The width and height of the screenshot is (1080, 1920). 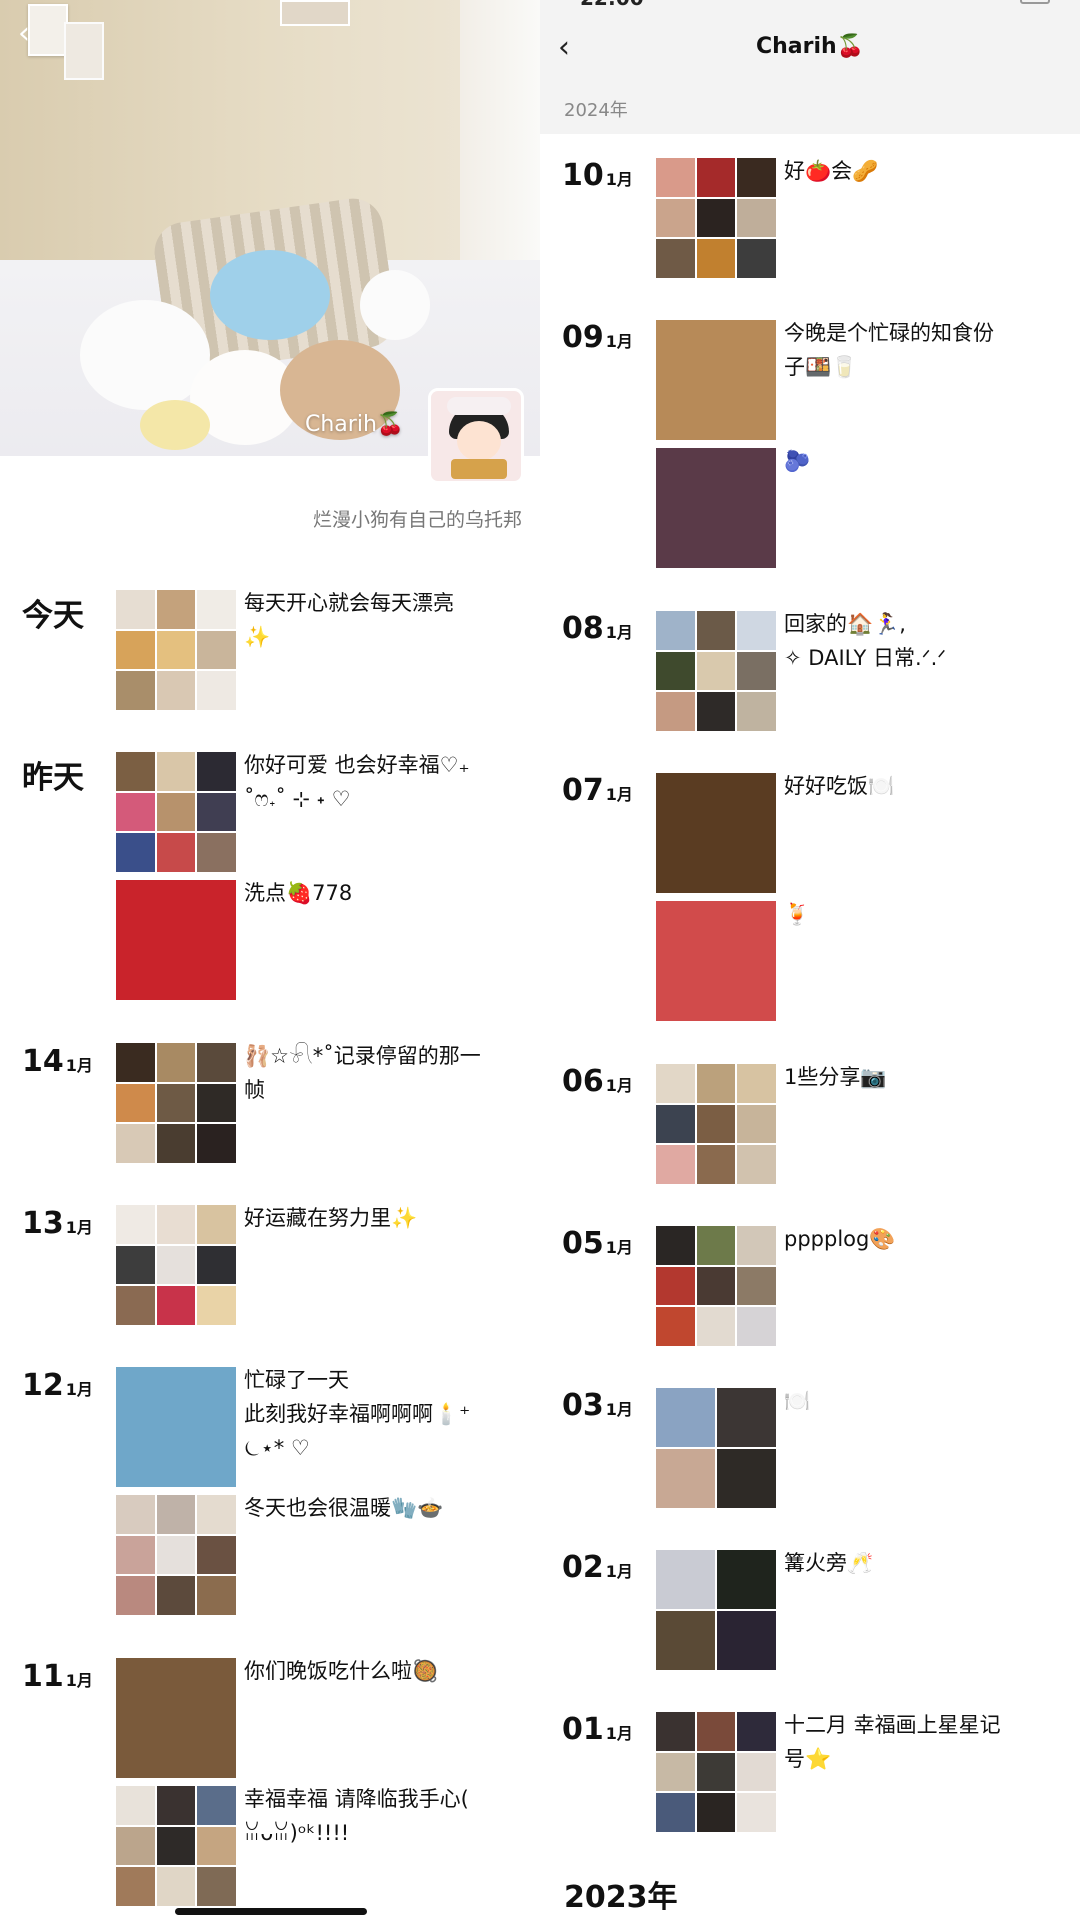 What do you see at coordinates (919, 171) in the screenshot?
I see `post-caption: 好🍅会🥜` at bounding box center [919, 171].